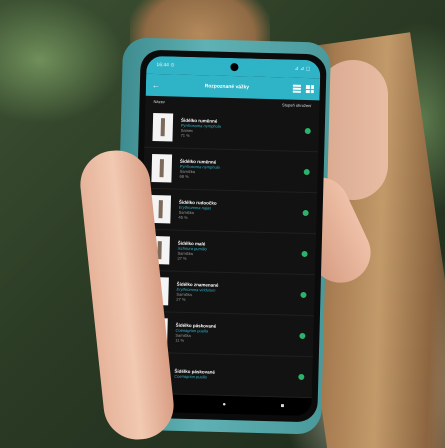  Describe the element at coordinates (296, 88) in the screenshot. I see `list-icon` at that location.